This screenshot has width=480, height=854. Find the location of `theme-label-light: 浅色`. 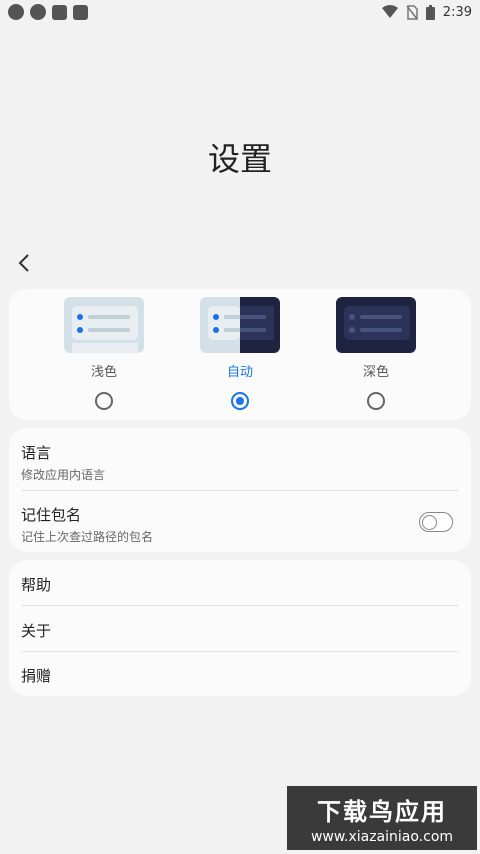

theme-label-light: 浅色 is located at coordinates (103, 372).